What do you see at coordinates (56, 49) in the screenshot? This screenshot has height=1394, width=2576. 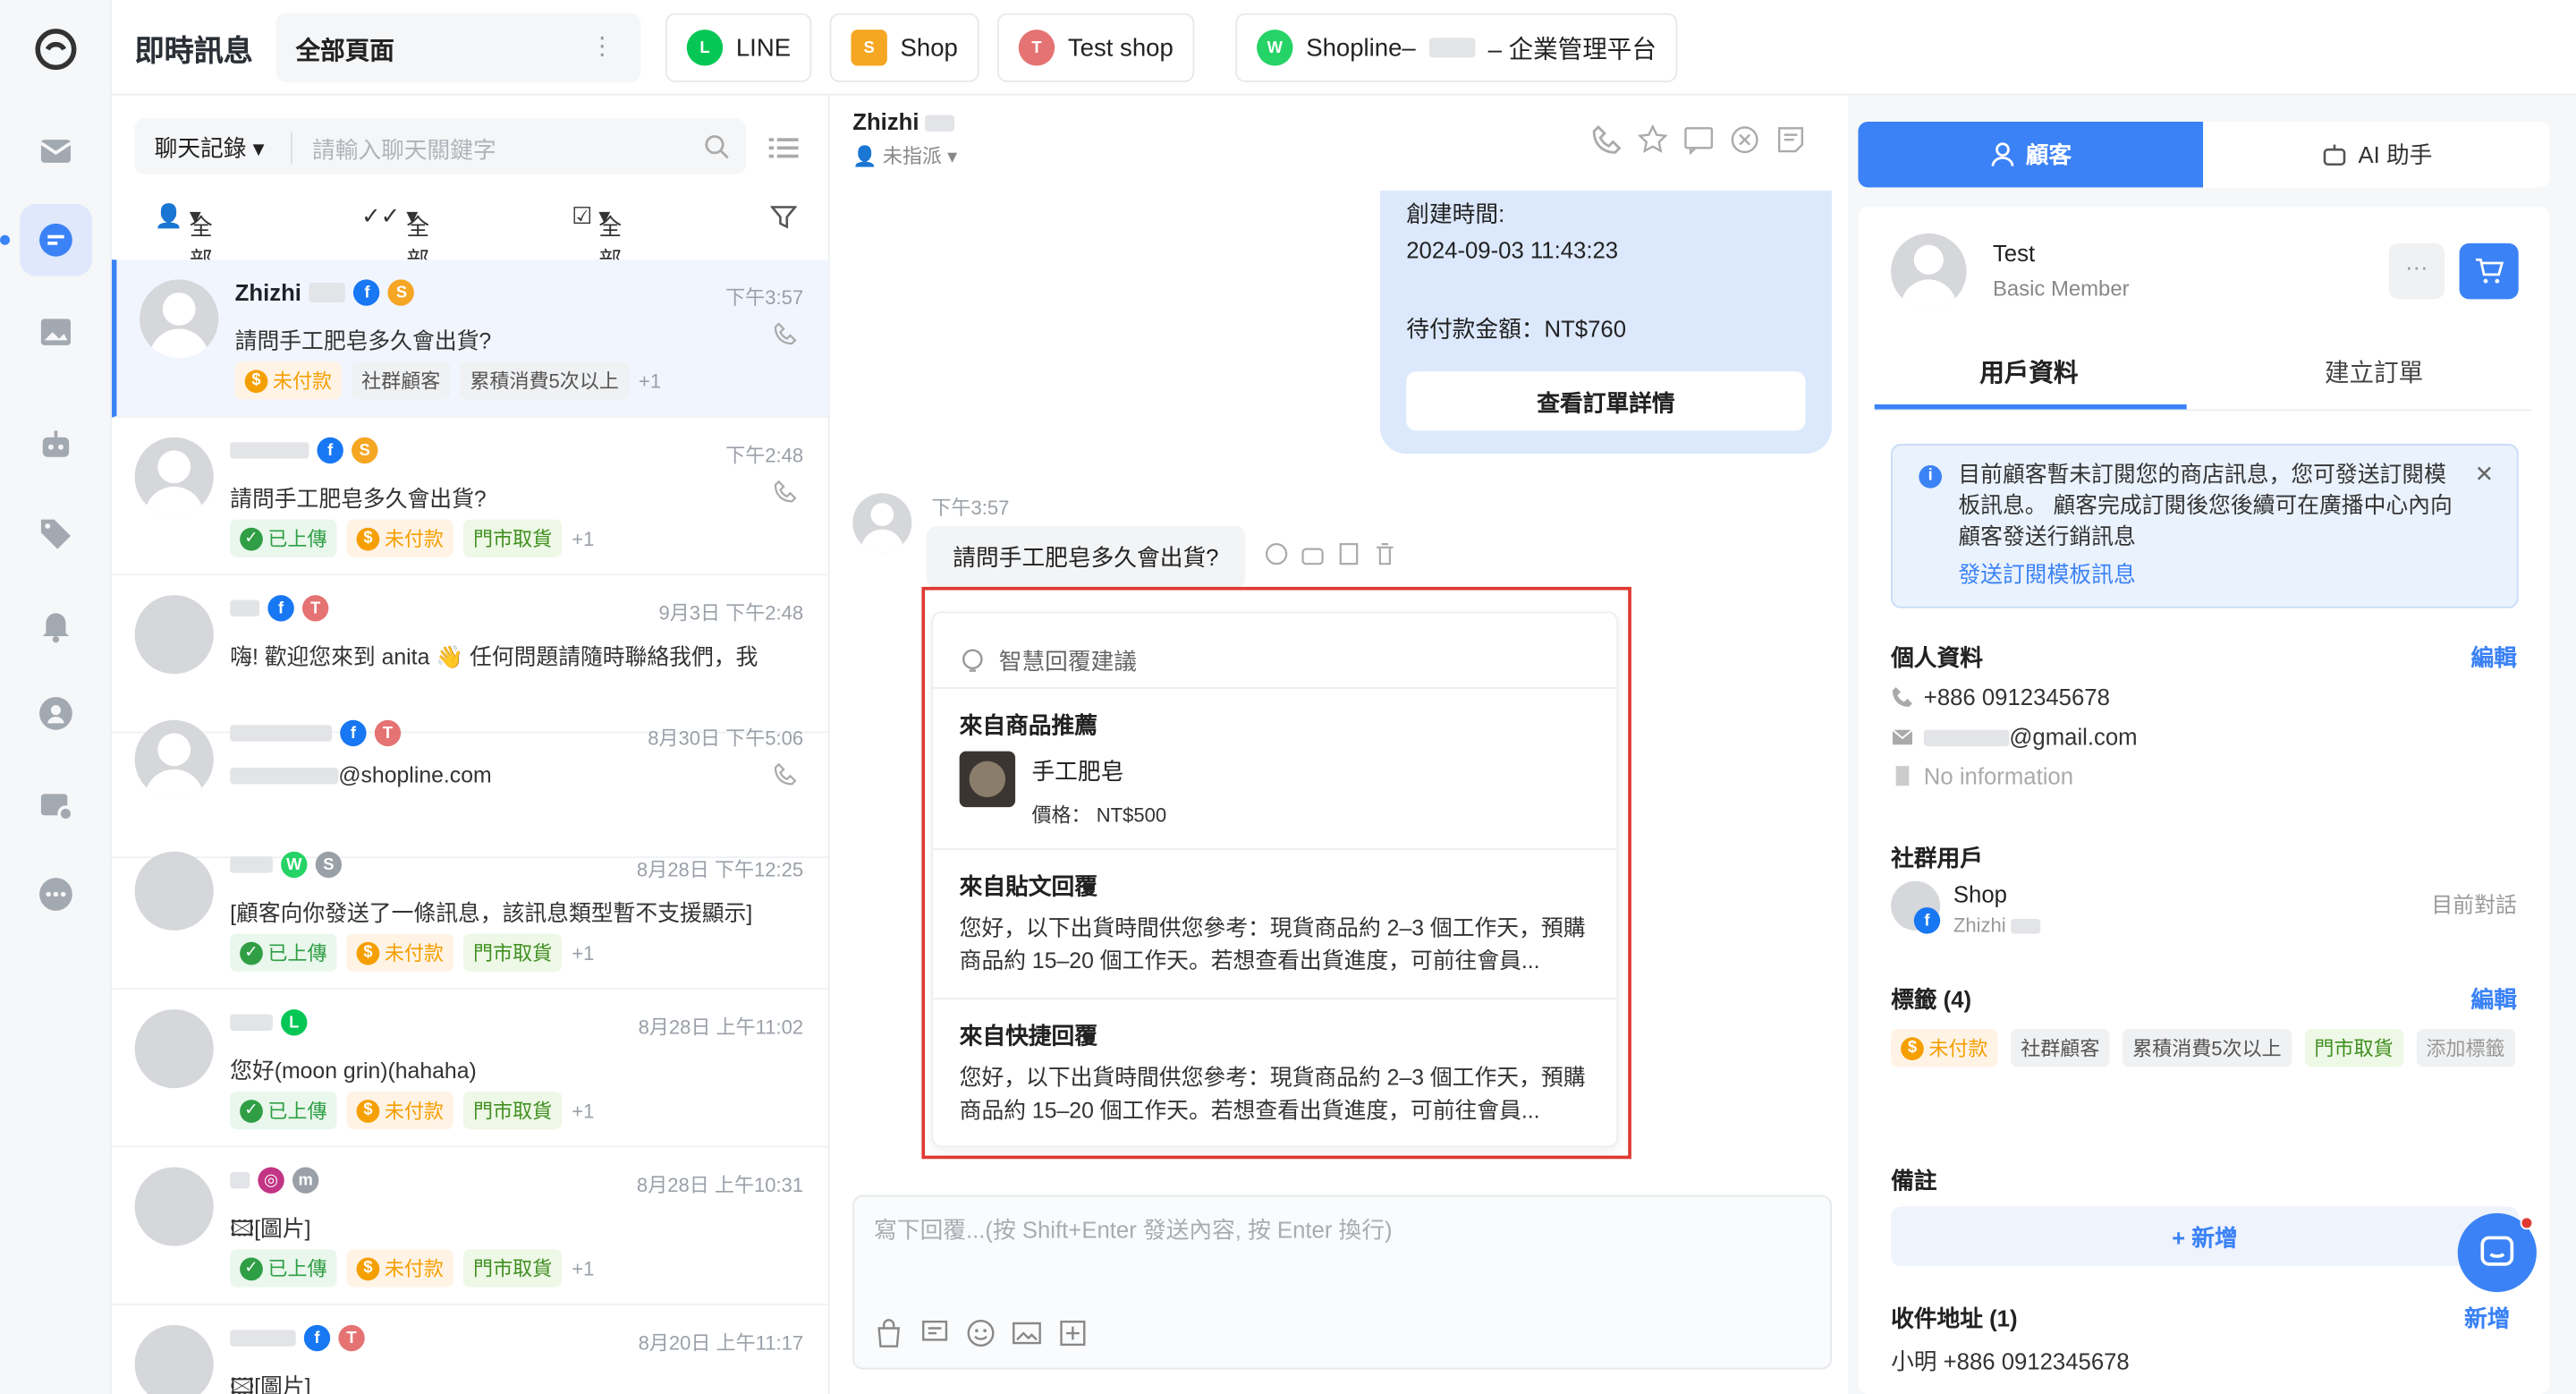 I see `app-logo-icon` at bounding box center [56, 49].